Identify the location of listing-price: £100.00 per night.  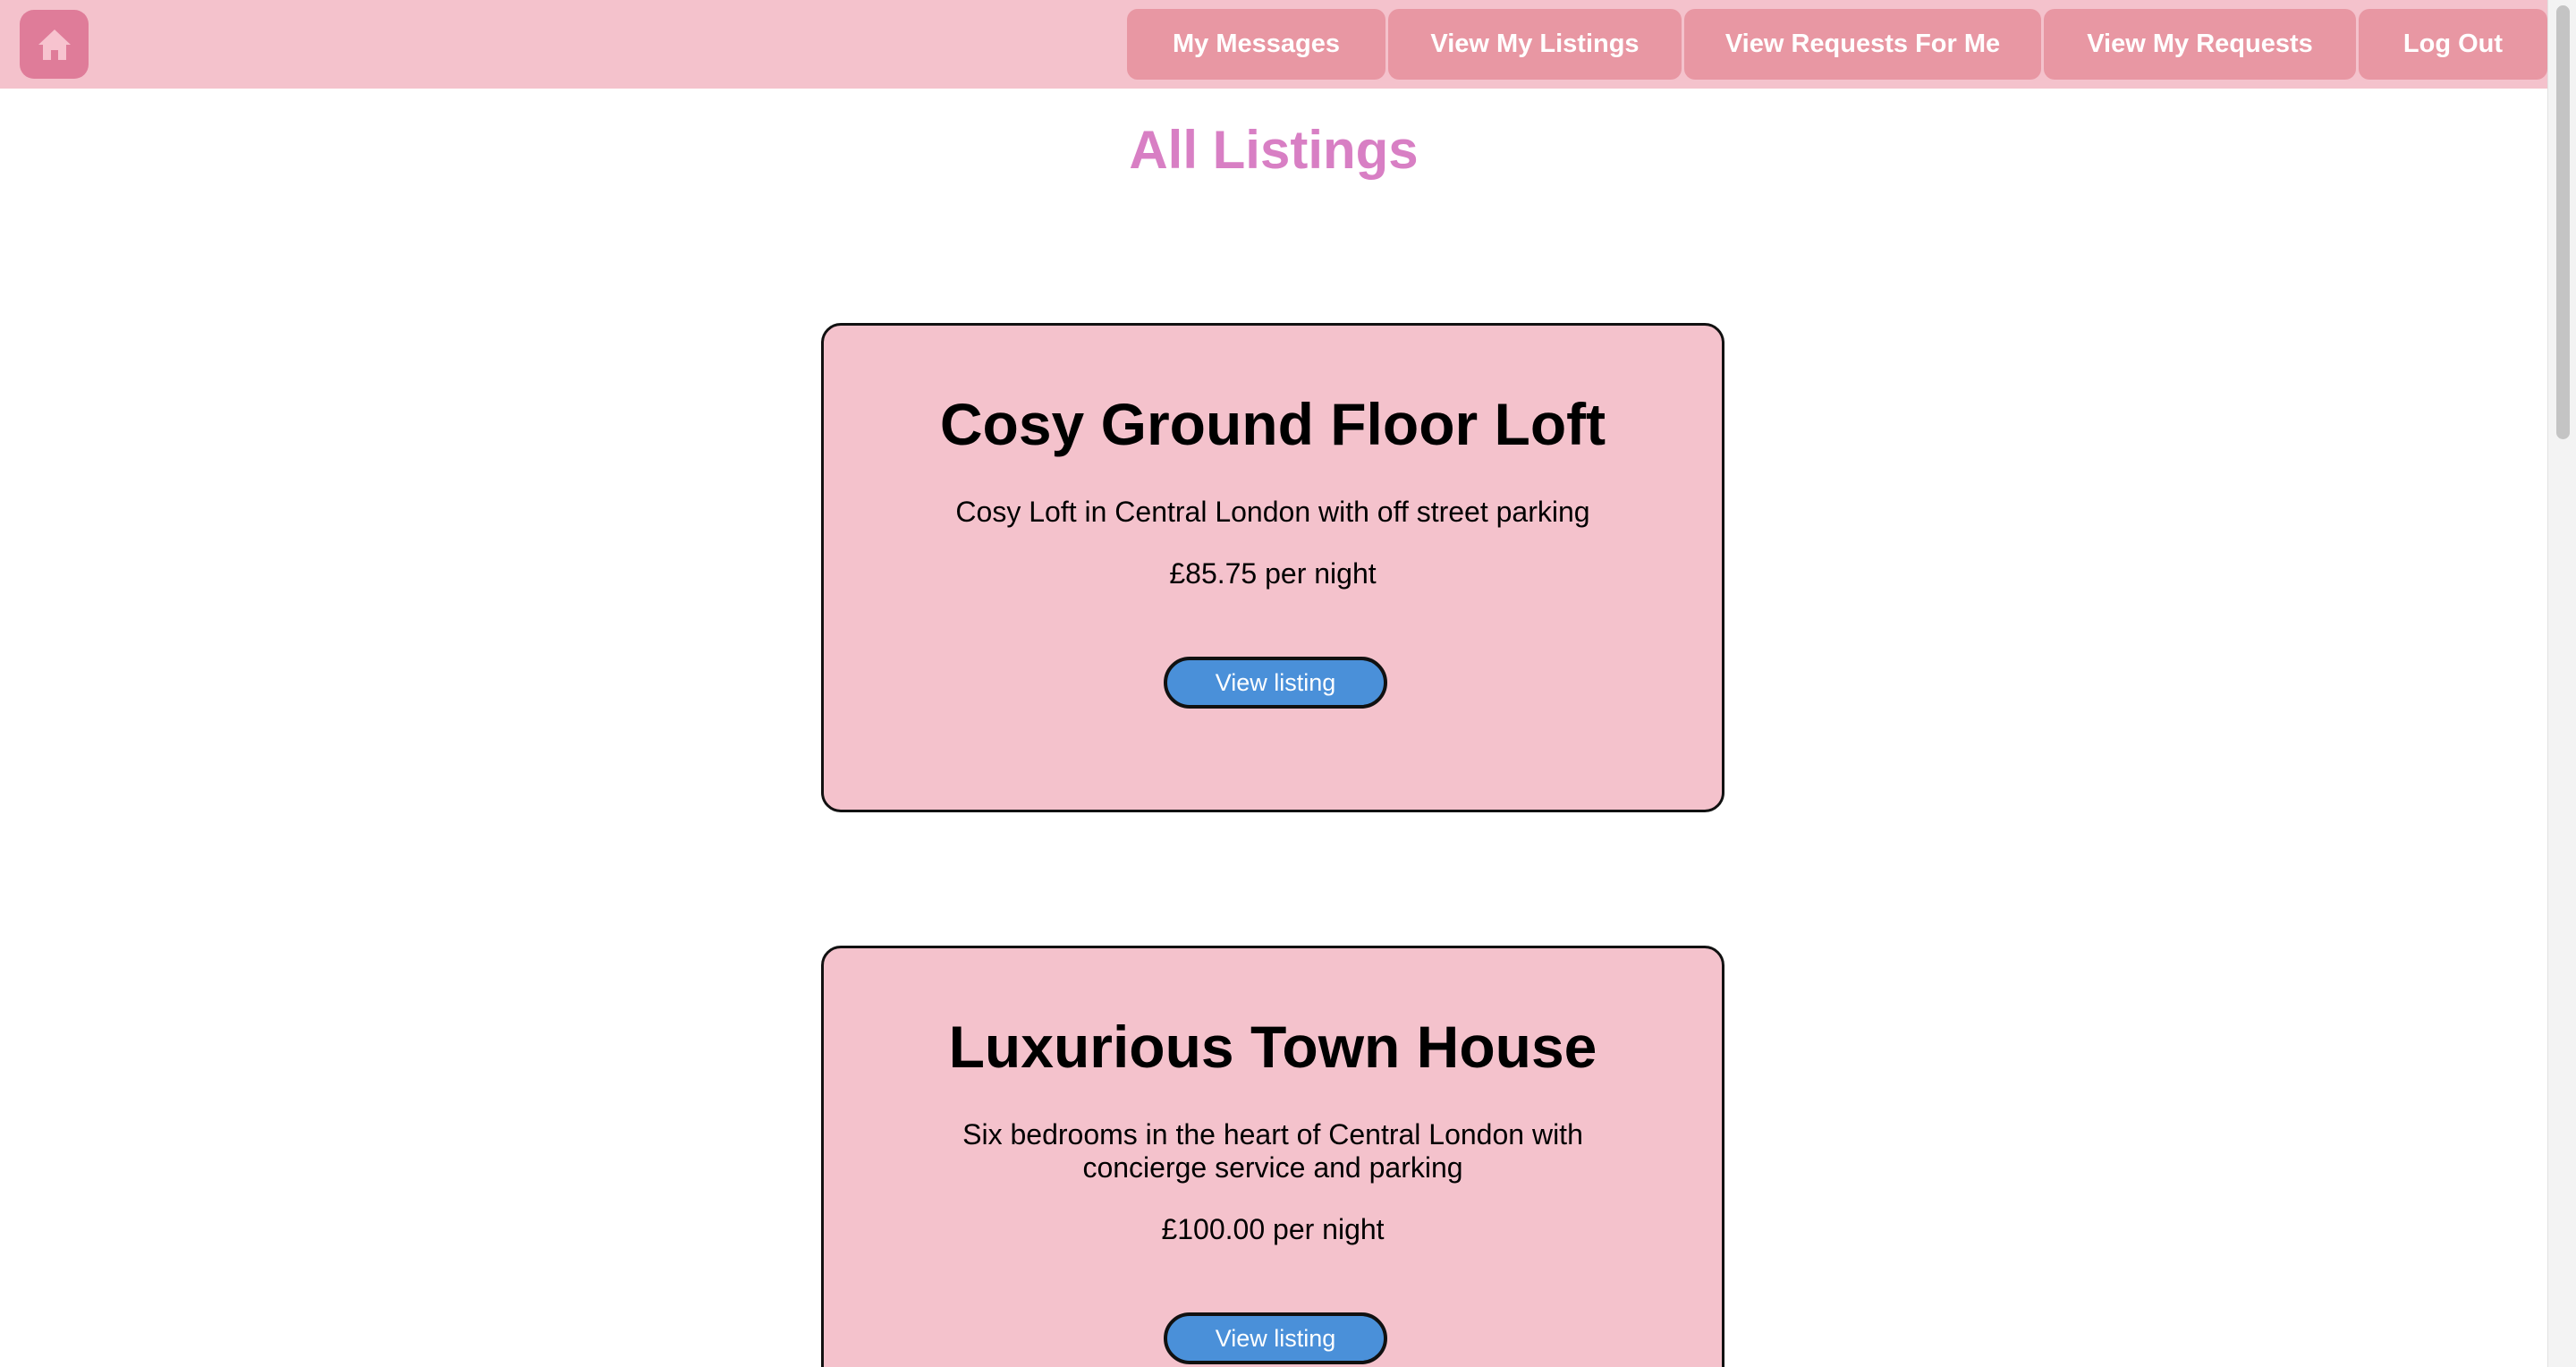
(1273, 1229).